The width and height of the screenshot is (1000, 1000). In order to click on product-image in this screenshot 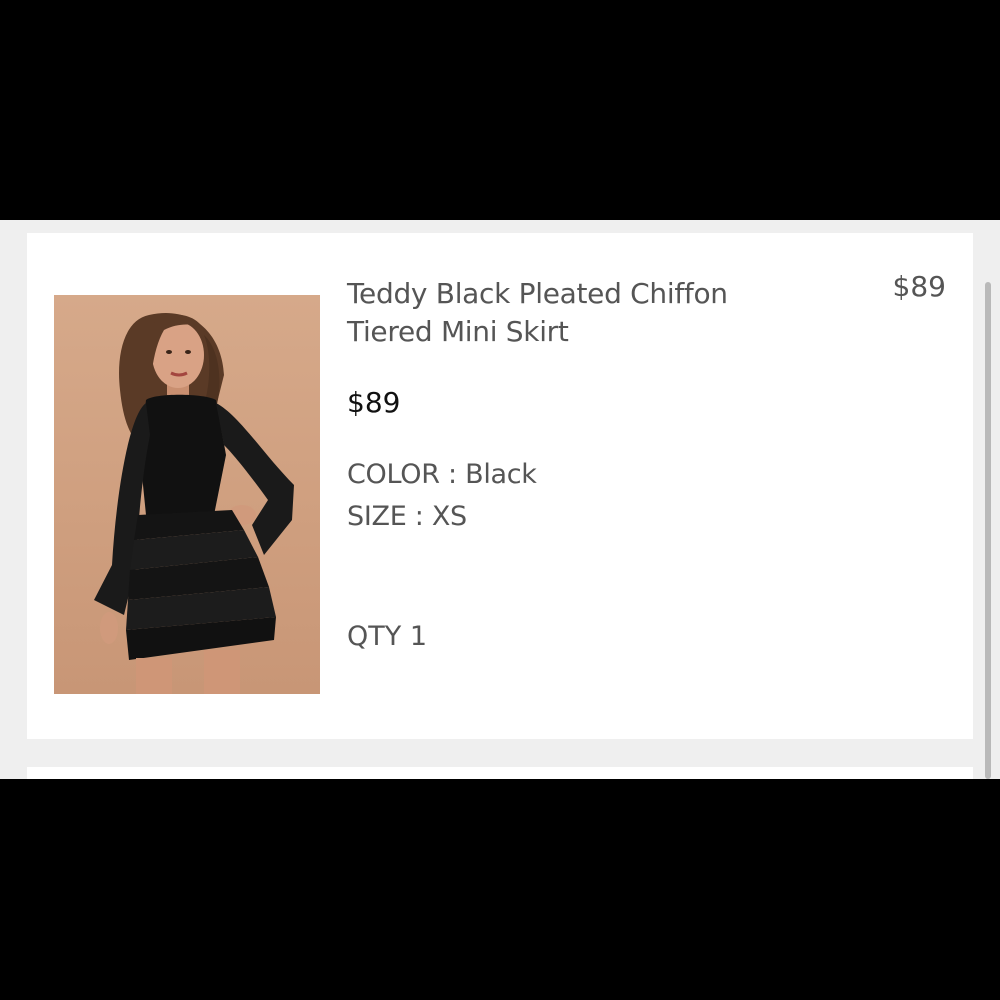, I will do `click(187, 494)`.